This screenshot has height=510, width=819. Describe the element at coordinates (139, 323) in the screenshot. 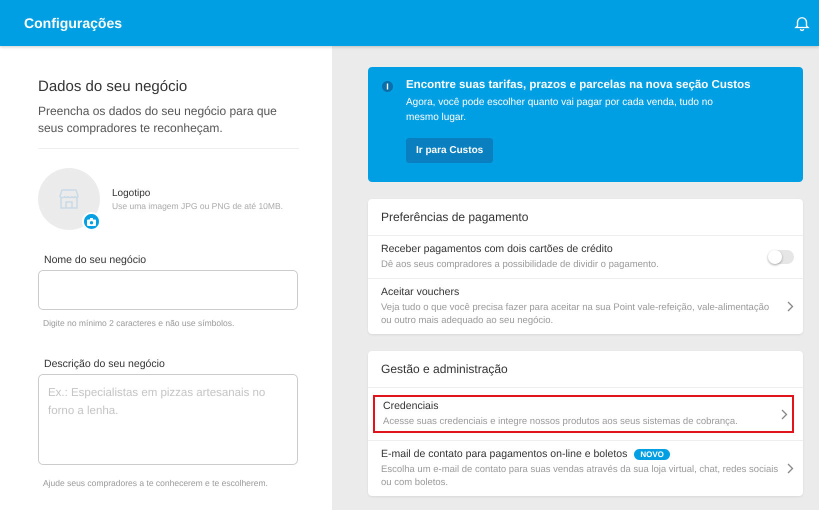

I see `field-hint: Digite no mínimo 2 caracteres e não use símbolos.` at that location.